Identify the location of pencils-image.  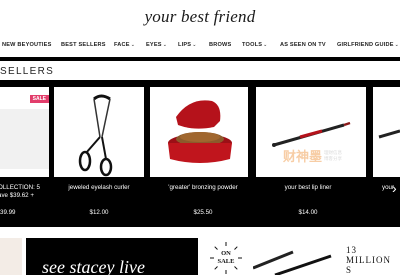
(292, 262).